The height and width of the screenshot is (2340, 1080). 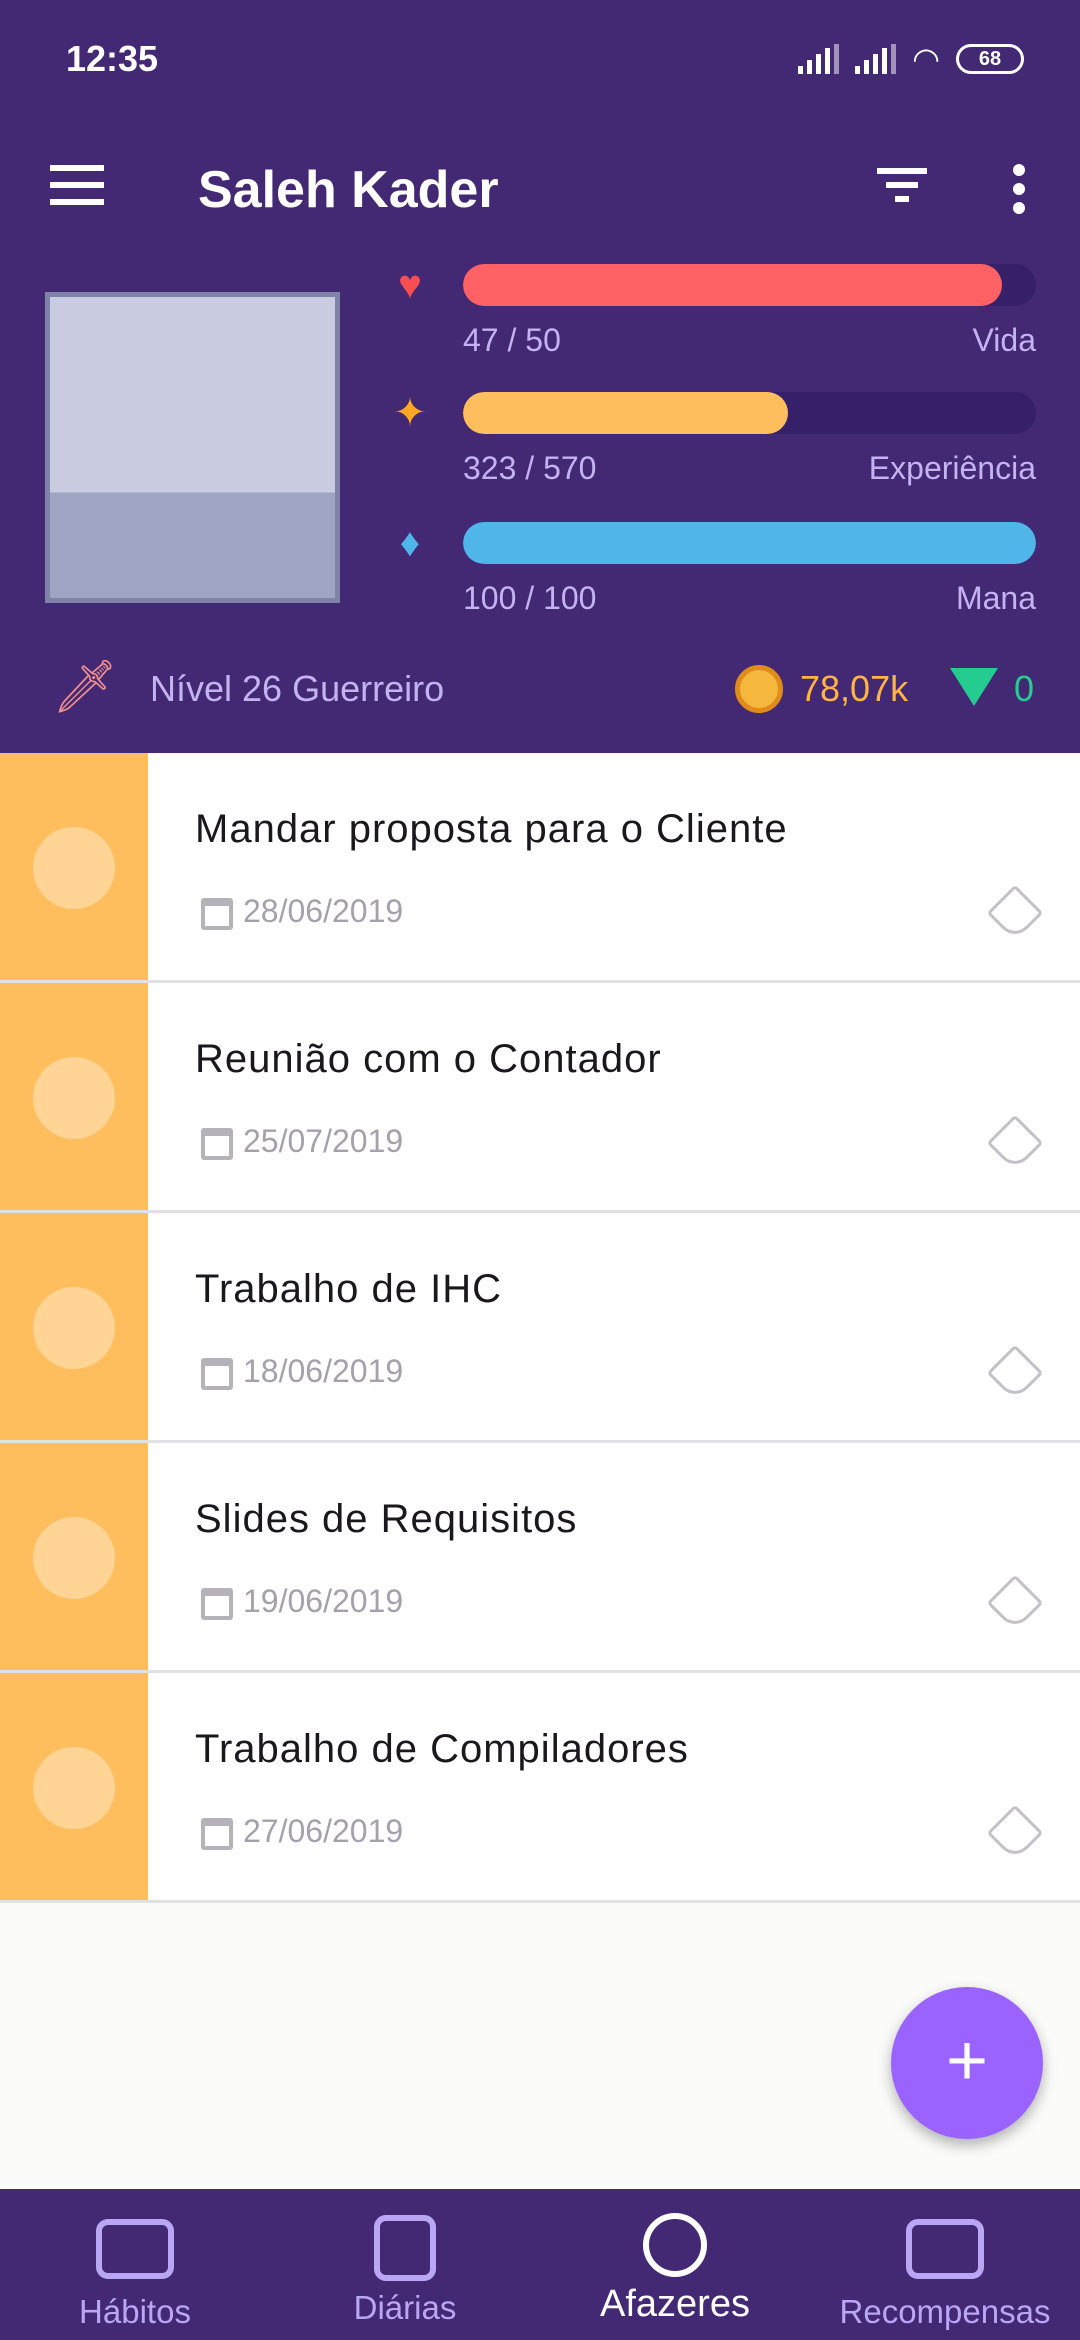 What do you see at coordinates (759, 689) in the screenshot?
I see `gold-coin-icon` at bounding box center [759, 689].